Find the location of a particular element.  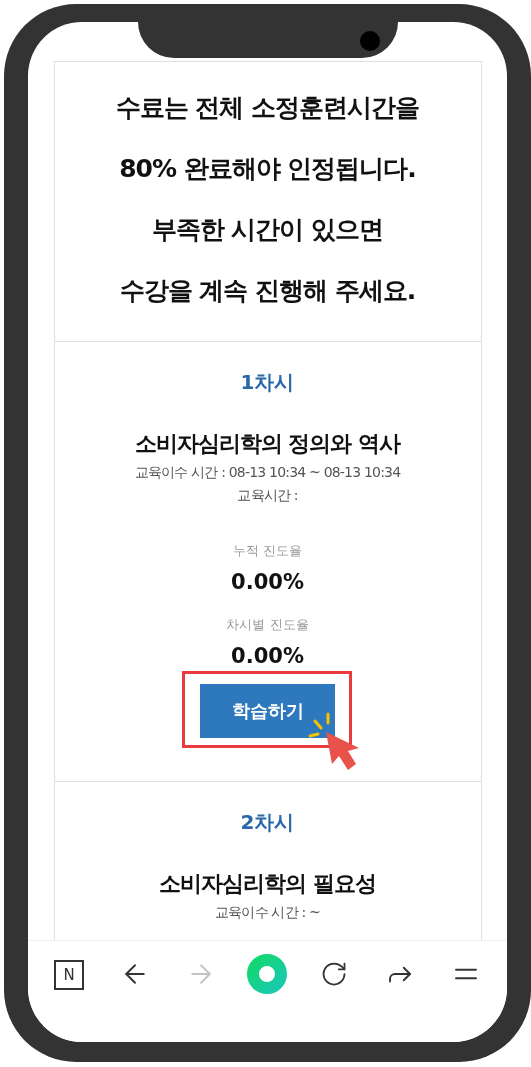

completion-time-text: 교육이수 시간 : ~ is located at coordinates (267, 912).